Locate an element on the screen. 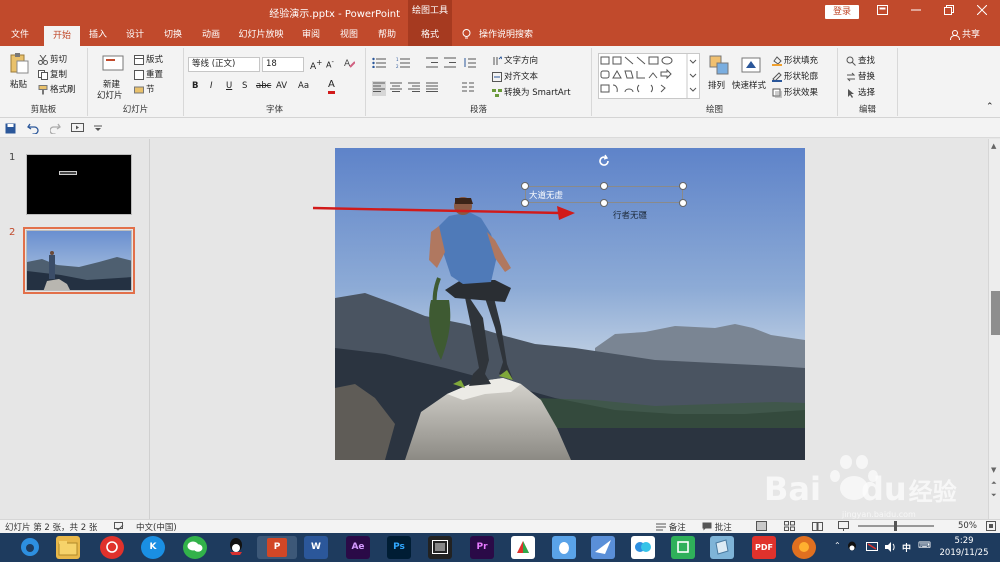 Image resolution: width=1000 pixels, height=562 pixels. shape-outline-button: 形状轮廓 is located at coordinates (795, 76).